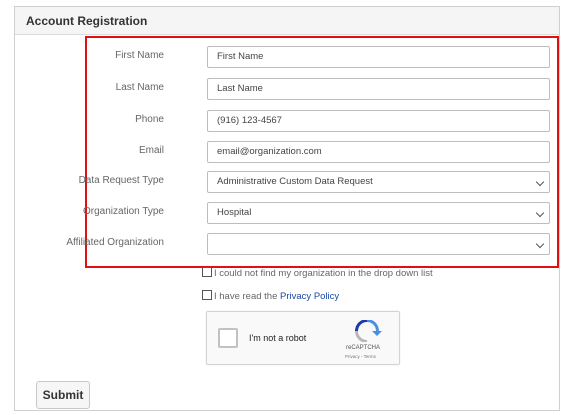 This screenshot has height=415, width=568. Describe the element at coordinates (378, 244) in the screenshot. I see `affiliated-organization-select` at that location.